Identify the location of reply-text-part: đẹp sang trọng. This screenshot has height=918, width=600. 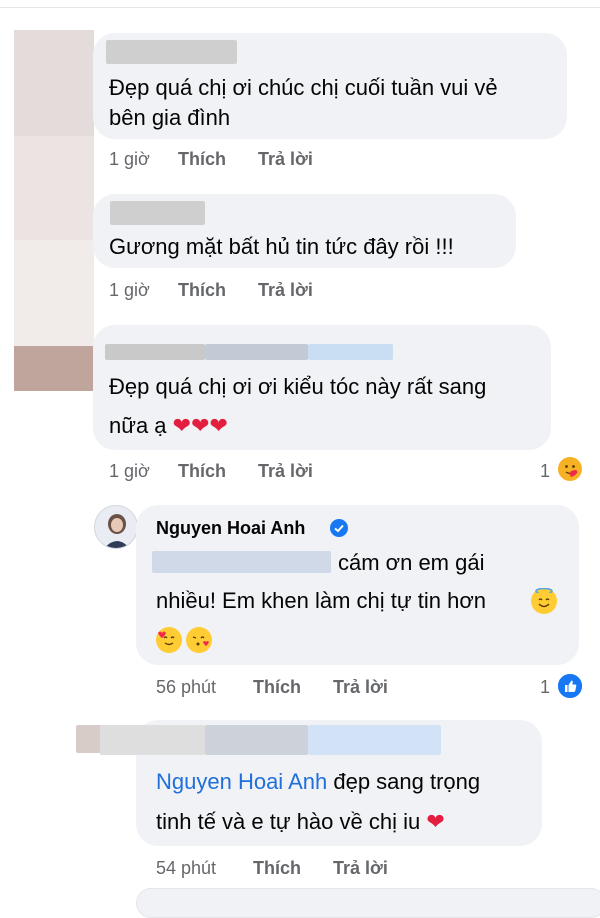
(407, 781).